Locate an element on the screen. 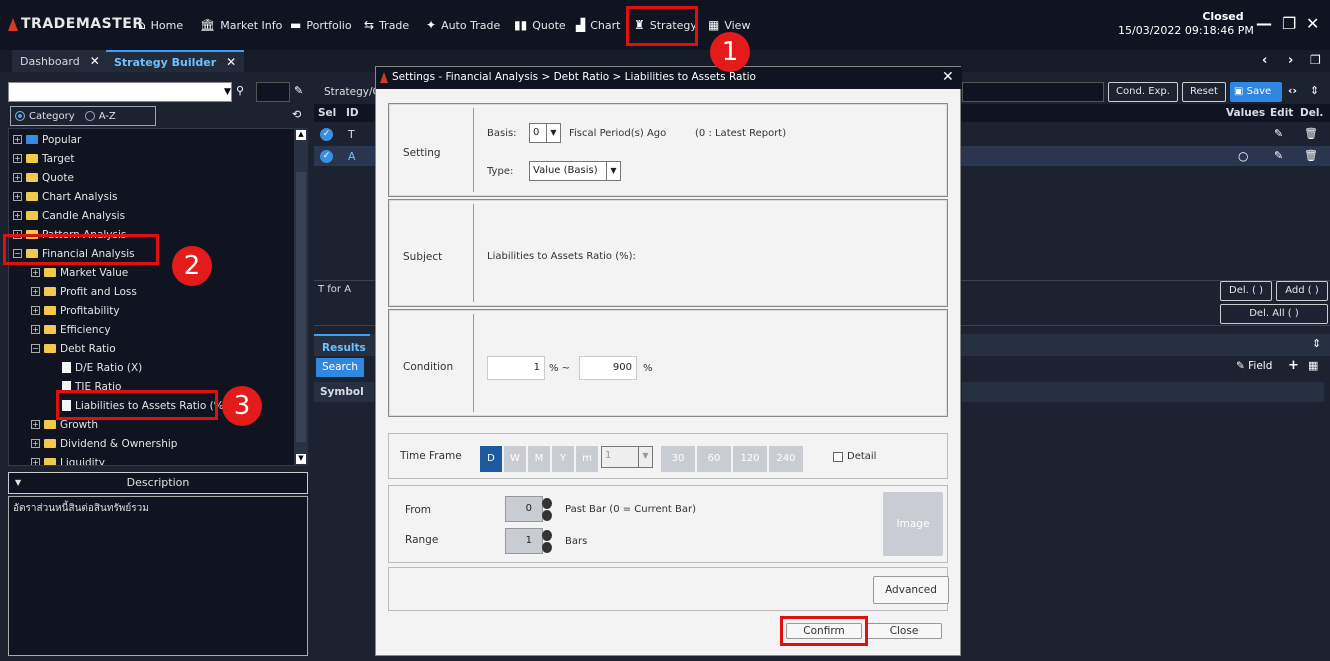 The height and width of the screenshot is (661, 1330). radio-az is located at coordinates (89, 116).